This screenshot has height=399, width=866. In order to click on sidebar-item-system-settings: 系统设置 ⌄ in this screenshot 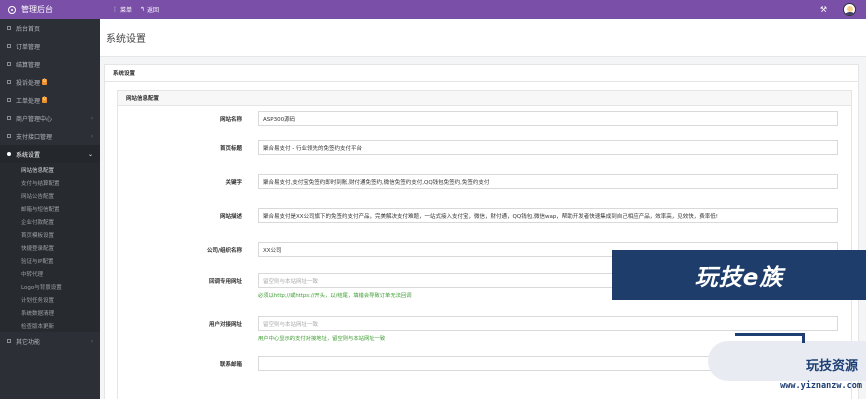, I will do `click(50, 154)`.